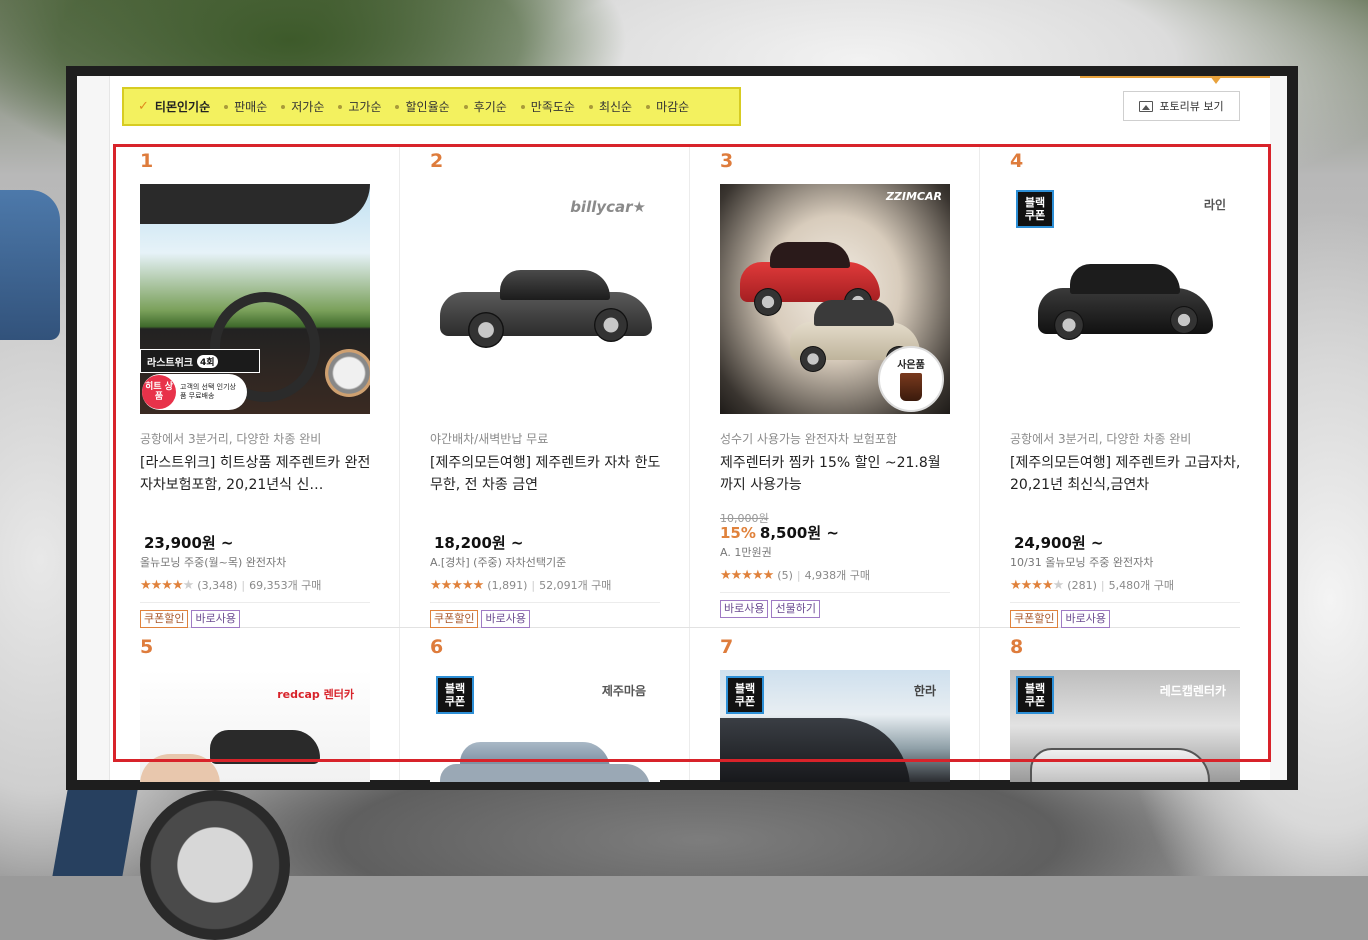 The width and height of the screenshot is (1368, 940). I want to click on purchase-count: 52,091개 구매, so click(575, 585).